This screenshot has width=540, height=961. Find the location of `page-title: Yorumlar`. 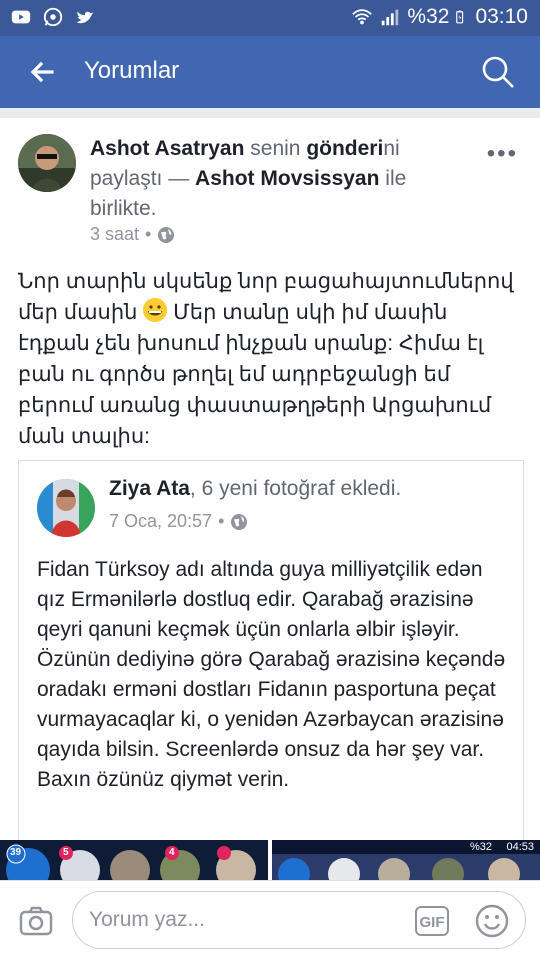

page-title: Yorumlar is located at coordinates (132, 70).